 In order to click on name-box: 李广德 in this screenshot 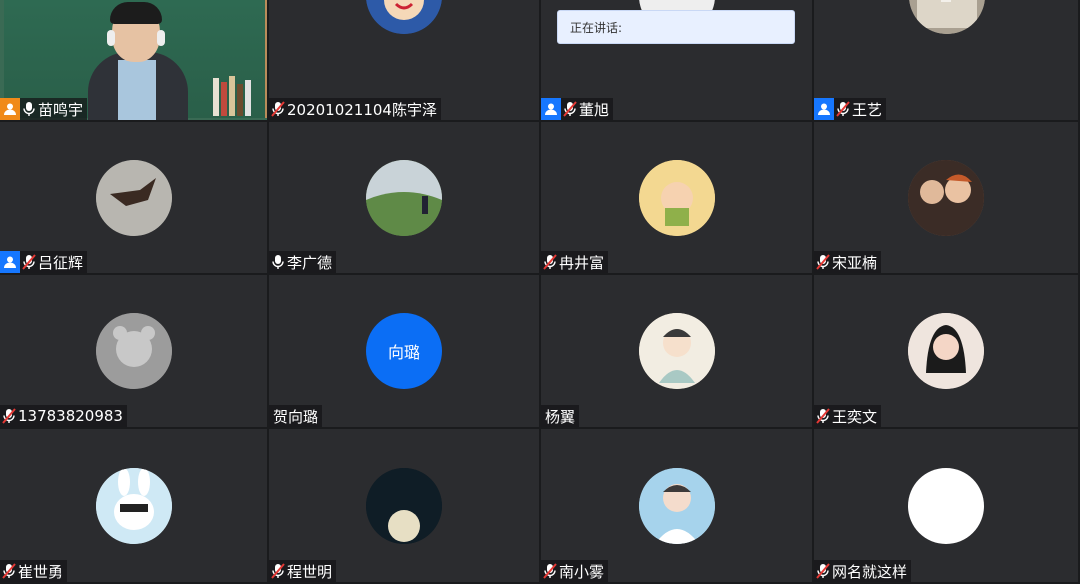, I will do `click(303, 262)`.